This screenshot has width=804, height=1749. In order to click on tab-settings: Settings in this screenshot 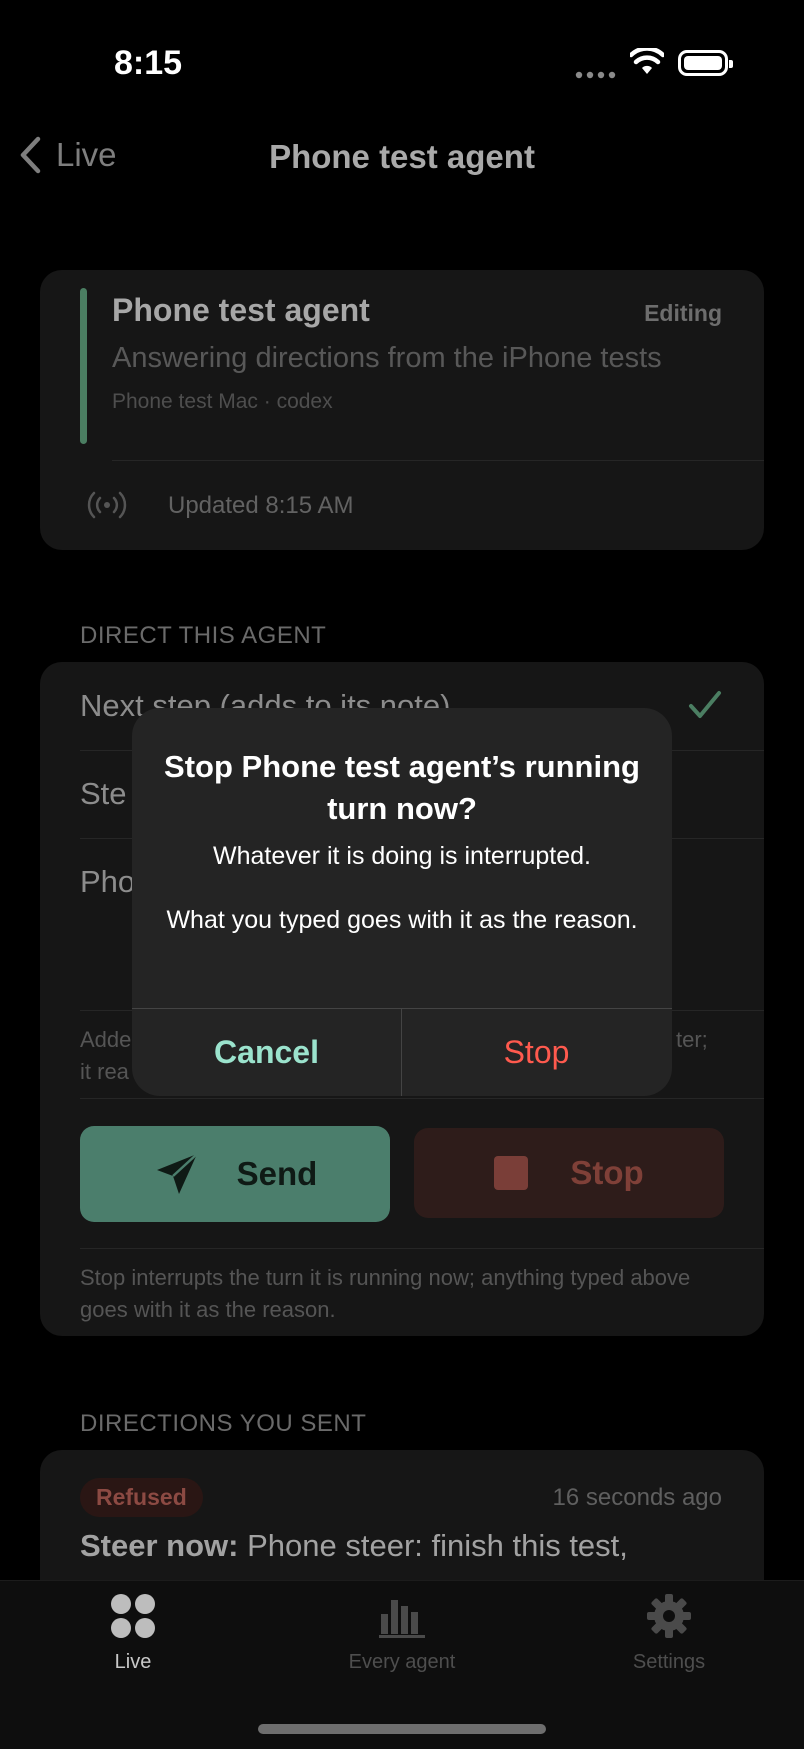, I will do `click(669, 1633)`.